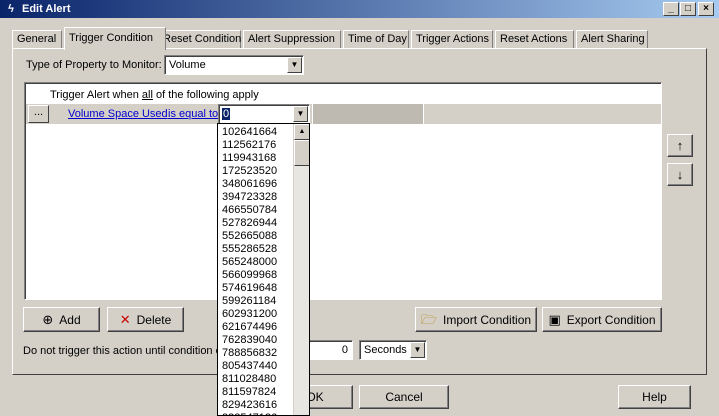 The image size is (719, 416). What do you see at coordinates (654, 397) in the screenshot?
I see `help-button: Help` at bounding box center [654, 397].